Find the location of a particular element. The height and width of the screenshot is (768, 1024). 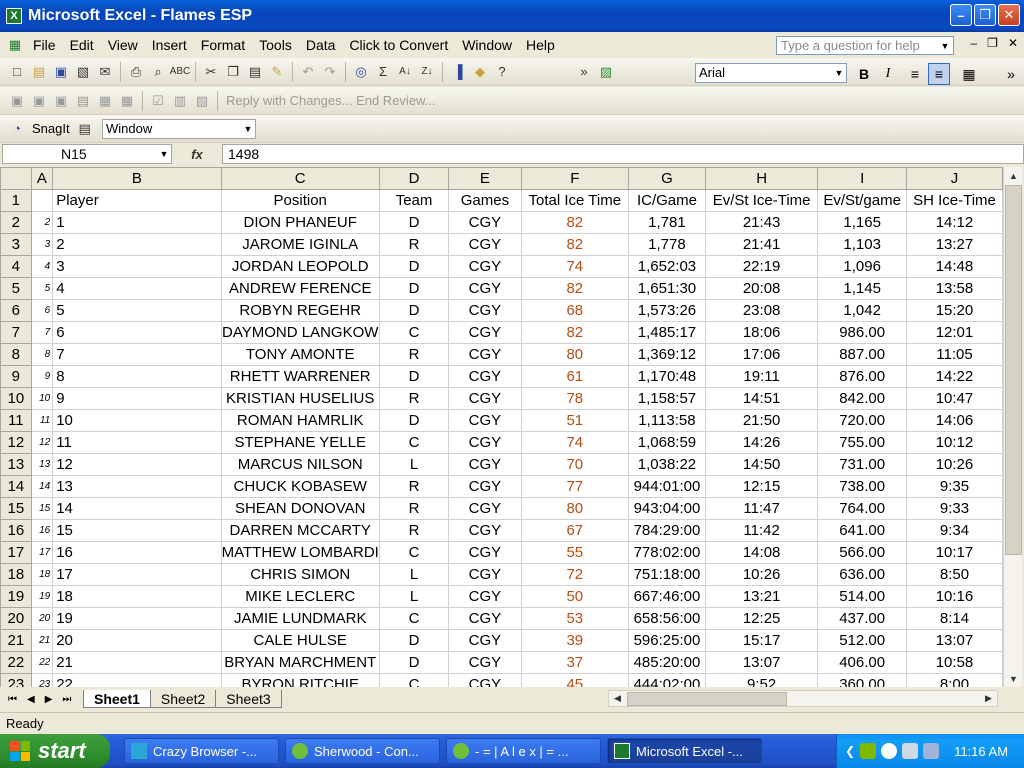

cell: 1,170:48 is located at coordinates (666, 376).